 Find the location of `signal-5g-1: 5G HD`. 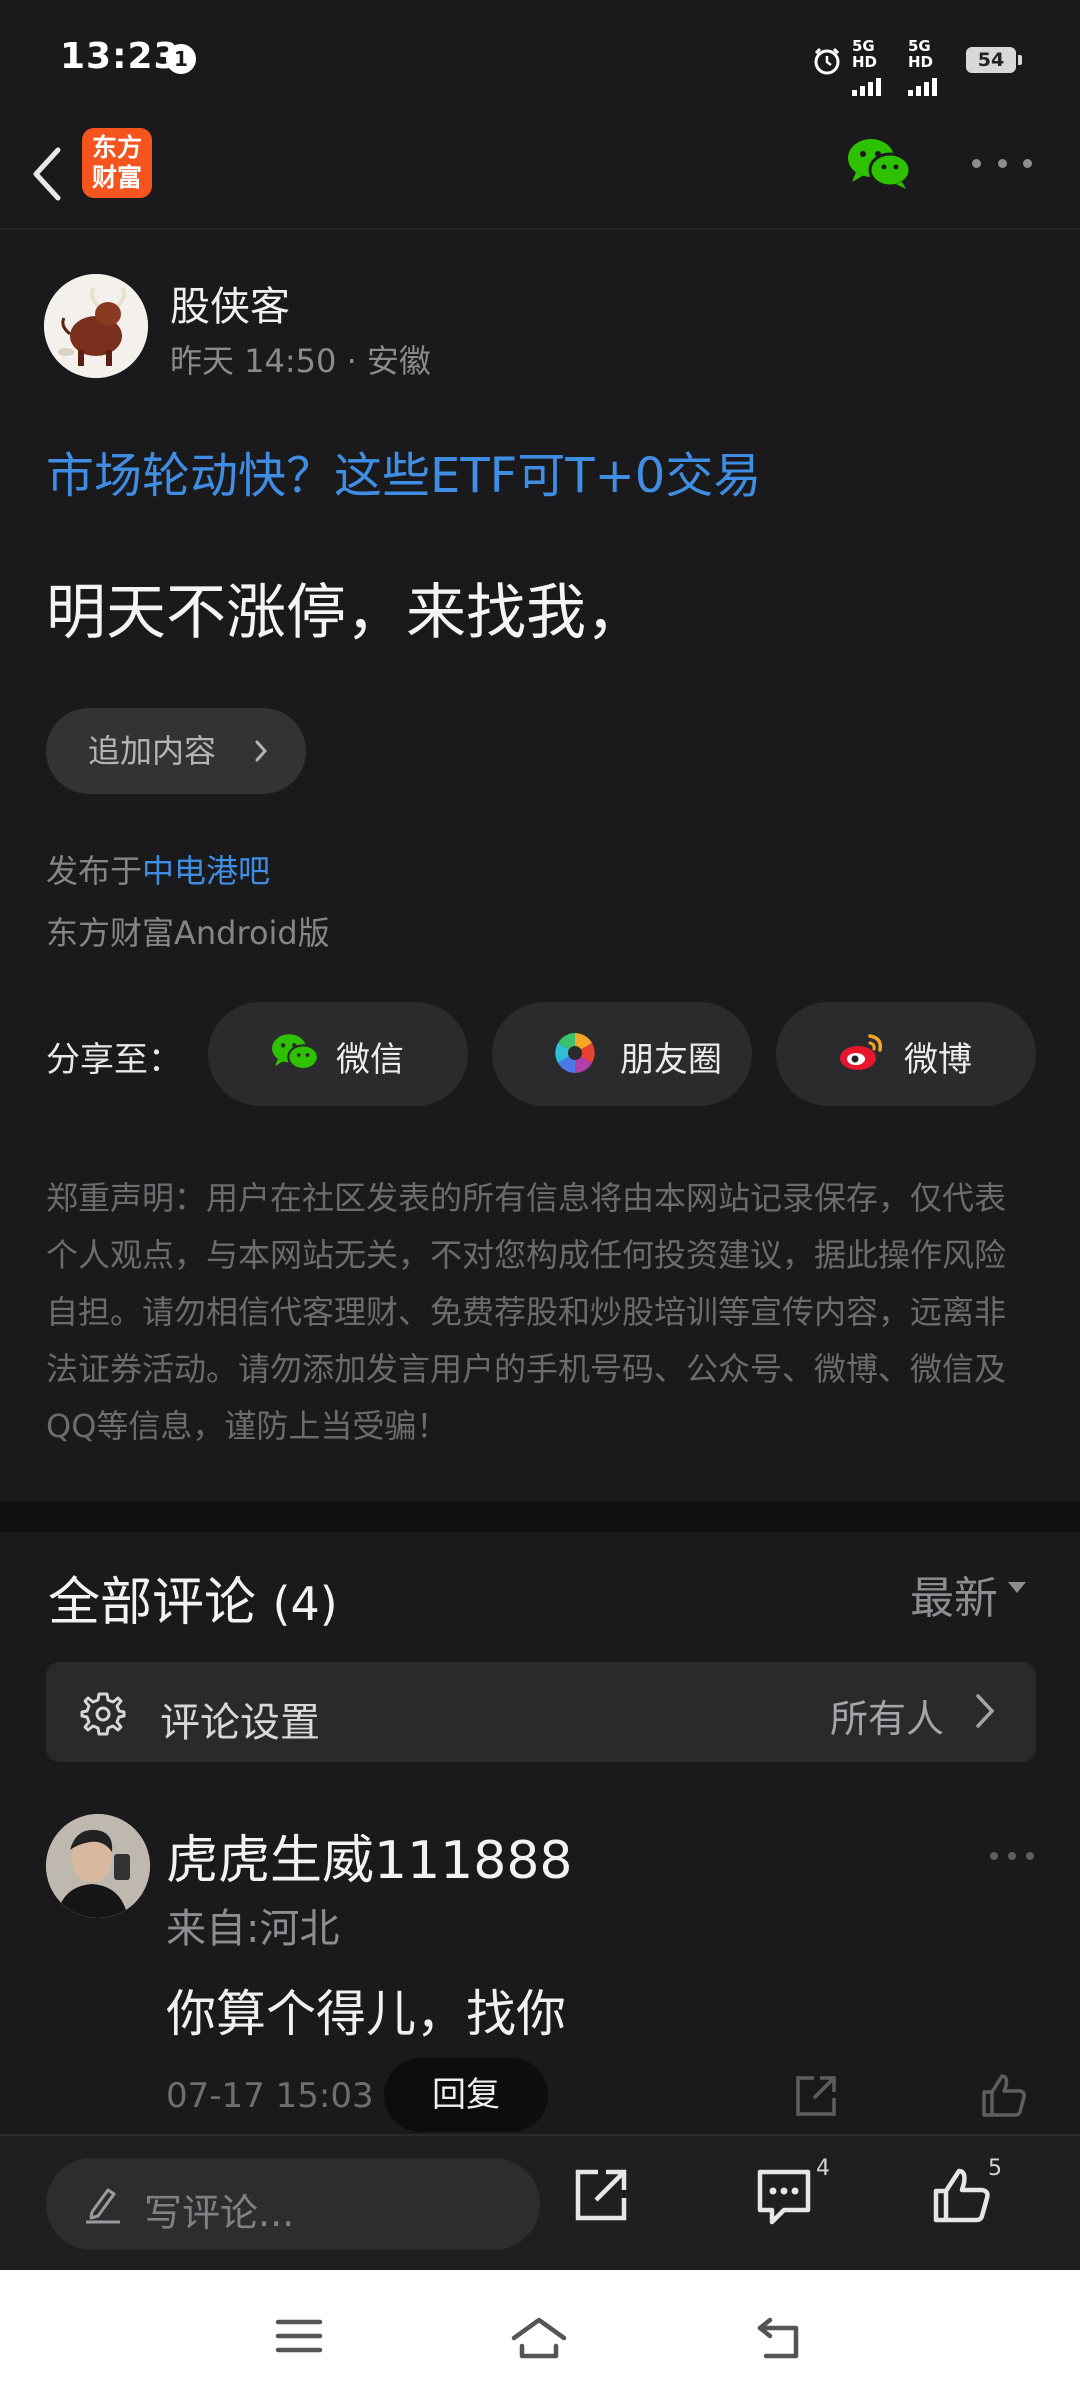

signal-5g-1: 5G HD is located at coordinates (878, 66).